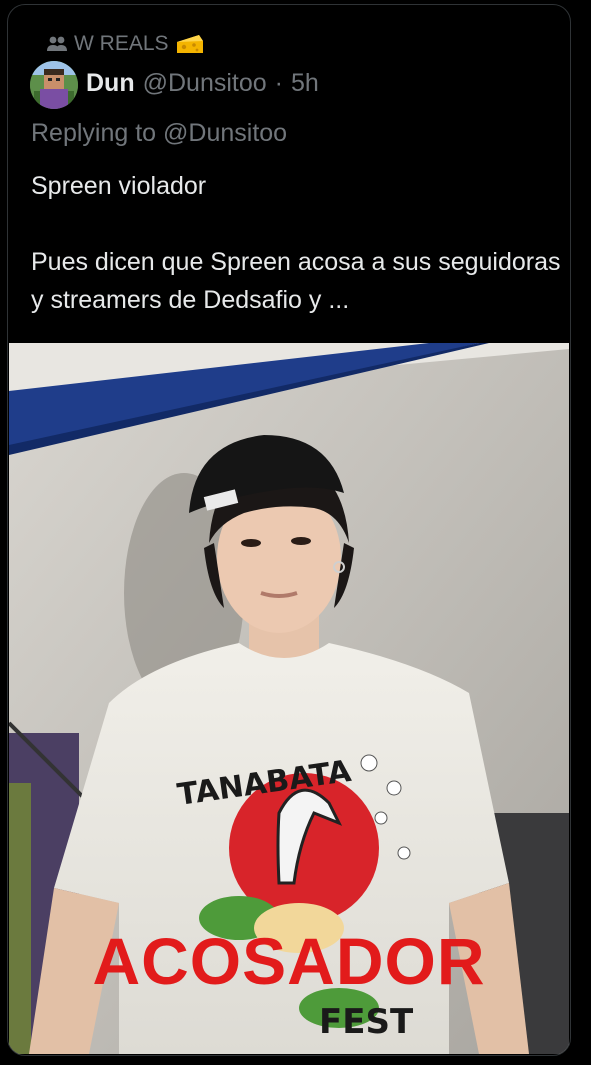 Image resolution: width=591 pixels, height=1065 pixels. I want to click on user-handle: @Dunsitoo, so click(205, 83).